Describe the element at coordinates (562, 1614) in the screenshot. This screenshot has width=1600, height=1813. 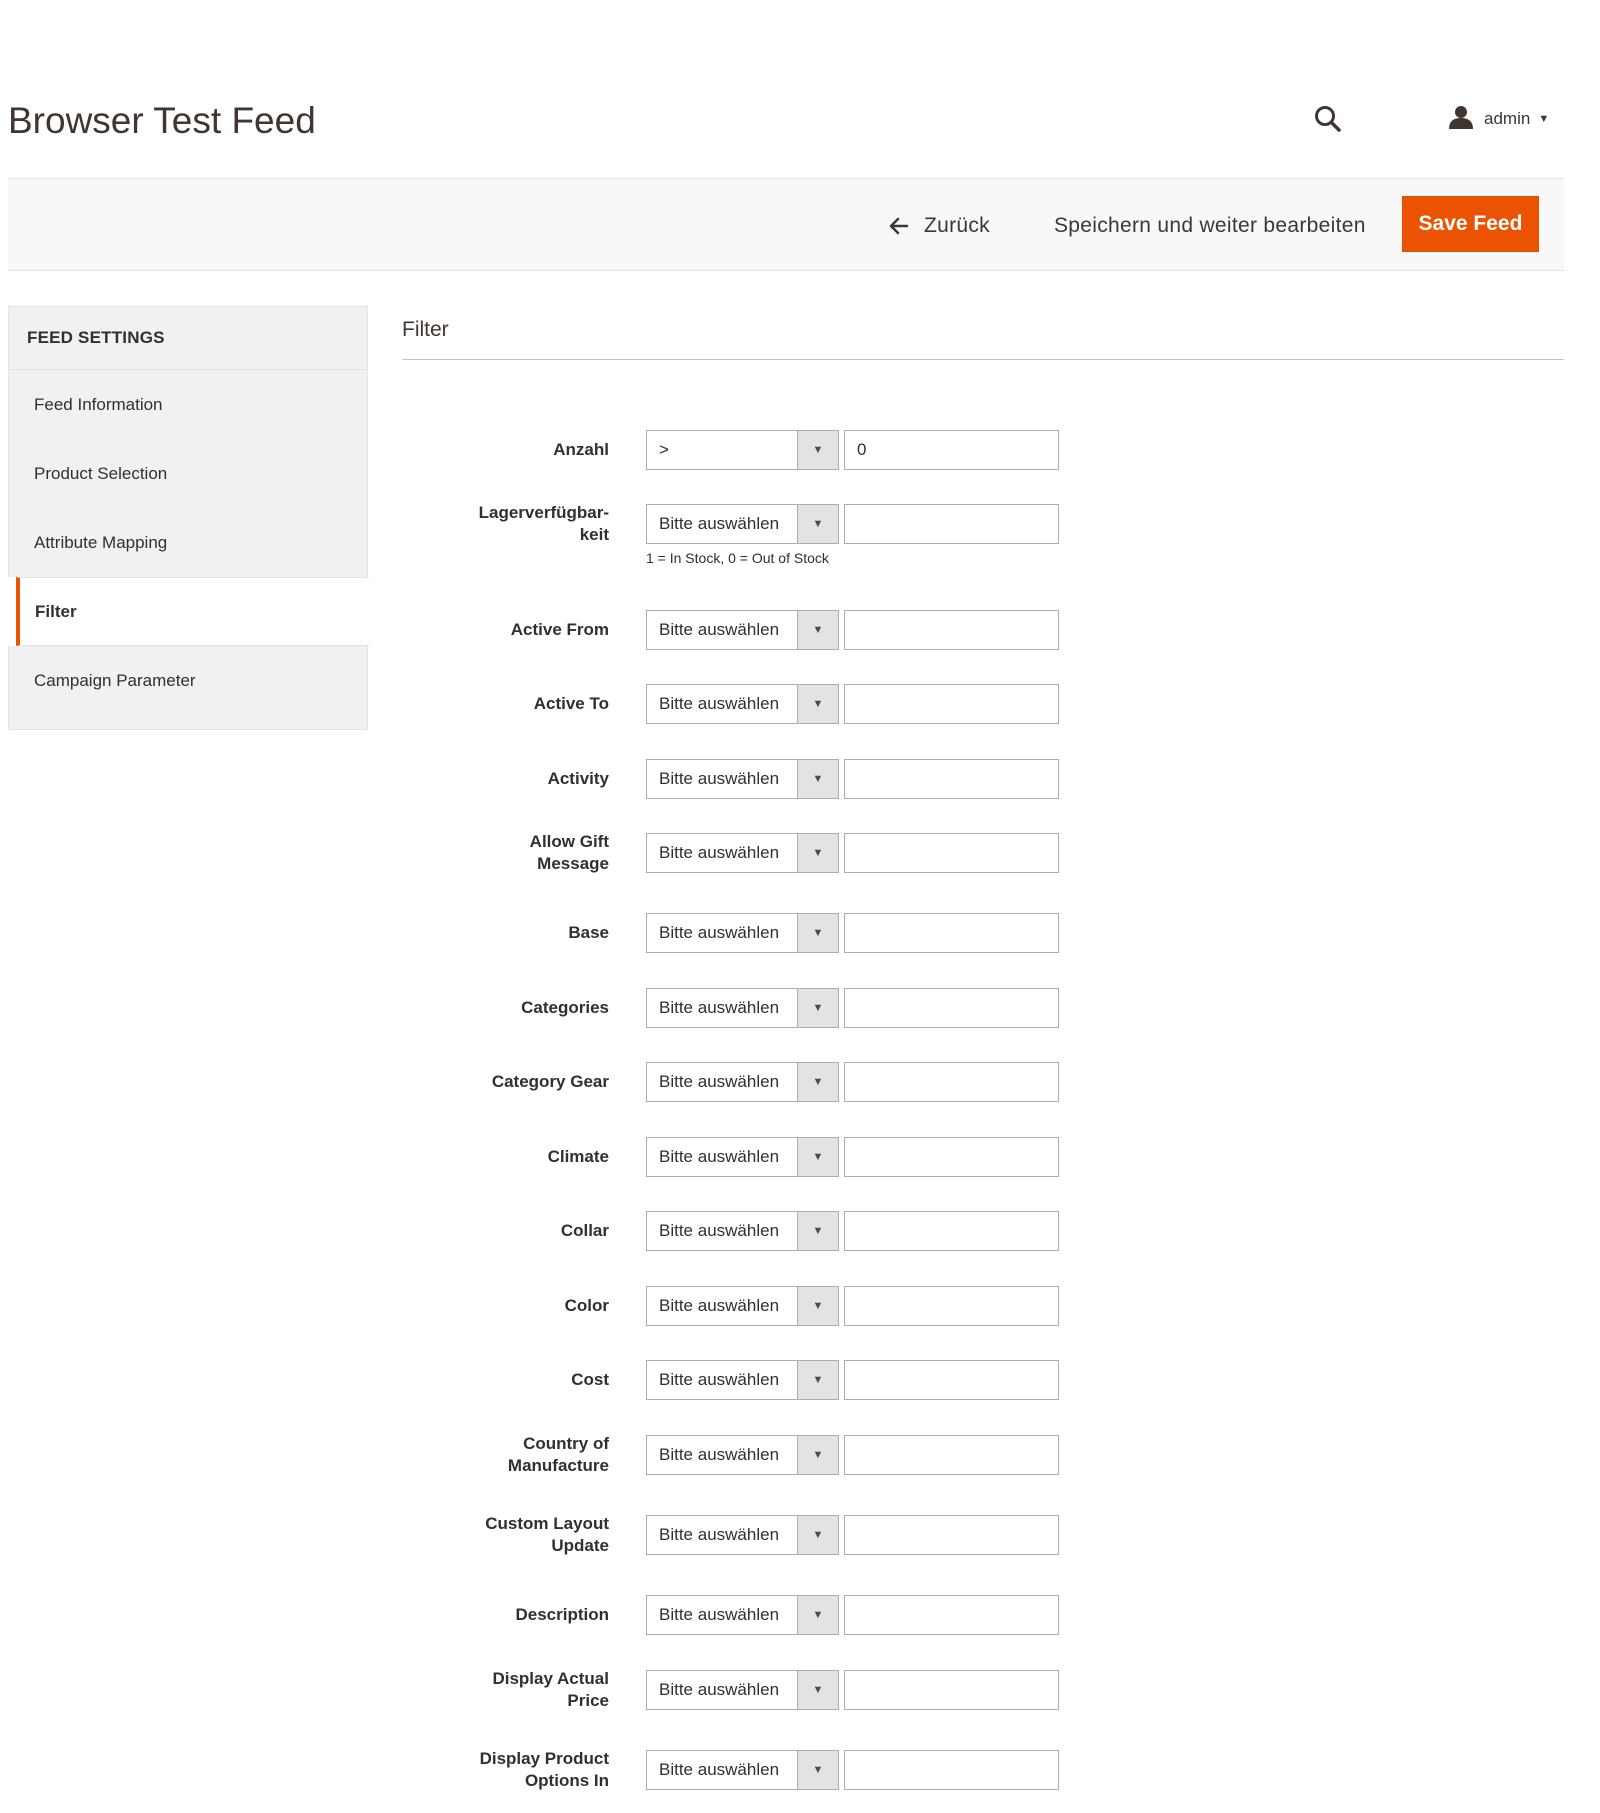
I see `filter-label: Description` at that location.